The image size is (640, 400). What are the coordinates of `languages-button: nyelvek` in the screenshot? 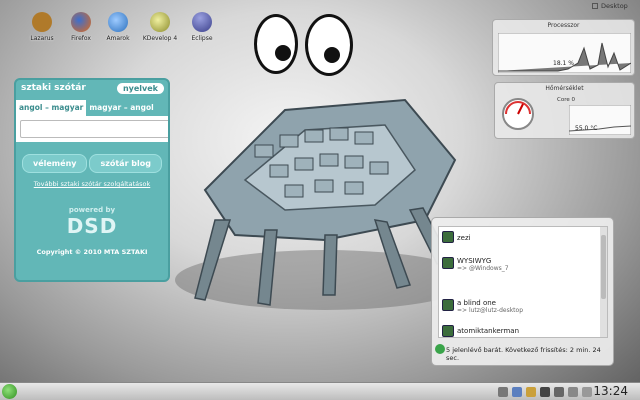 It's located at (140, 88).